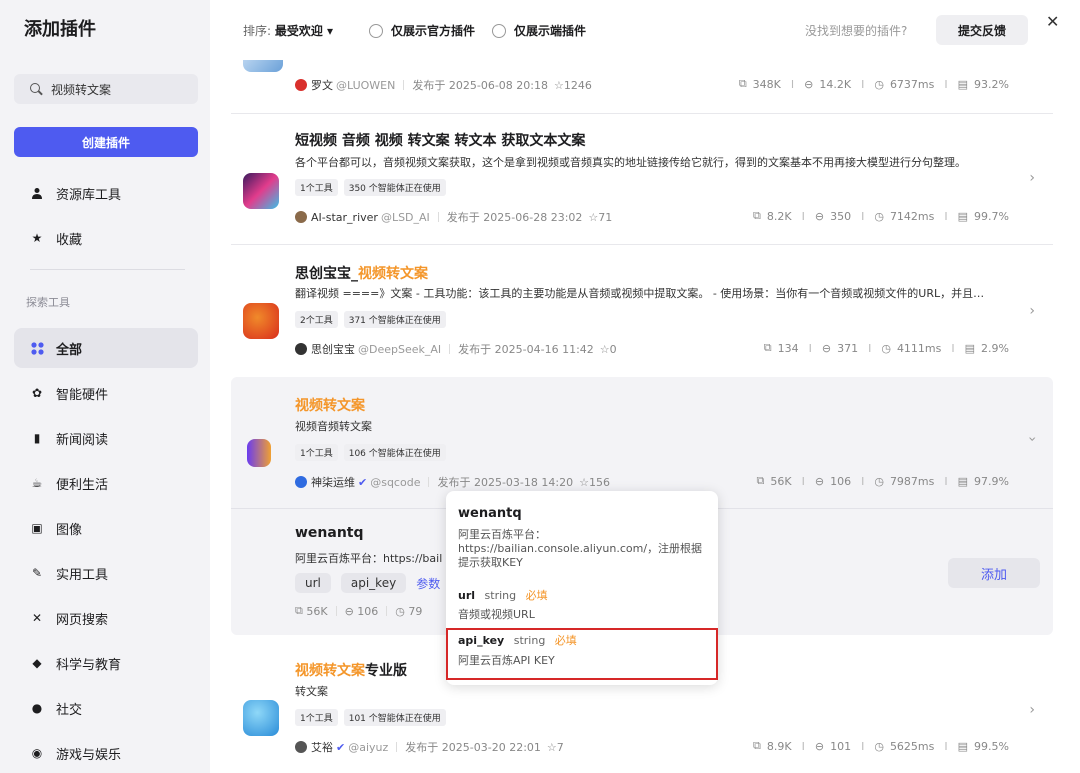  What do you see at coordinates (106, 393) in the screenshot?
I see `sidebar-item-smart-hardware: ✿ 智能硬件` at bounding box center [106, 393].